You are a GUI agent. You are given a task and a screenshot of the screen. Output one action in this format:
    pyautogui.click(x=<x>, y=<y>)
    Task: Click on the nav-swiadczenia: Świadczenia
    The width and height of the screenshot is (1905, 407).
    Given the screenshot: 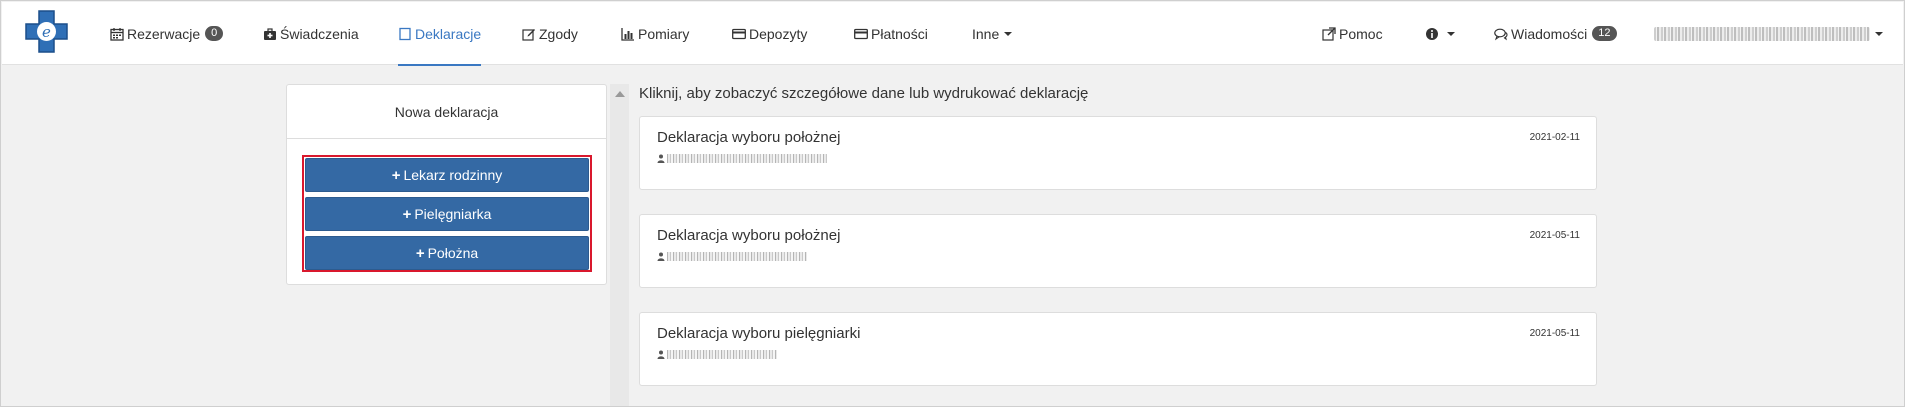 What is the action you would take?
    pyautogui.click(x=311, y=33)
    